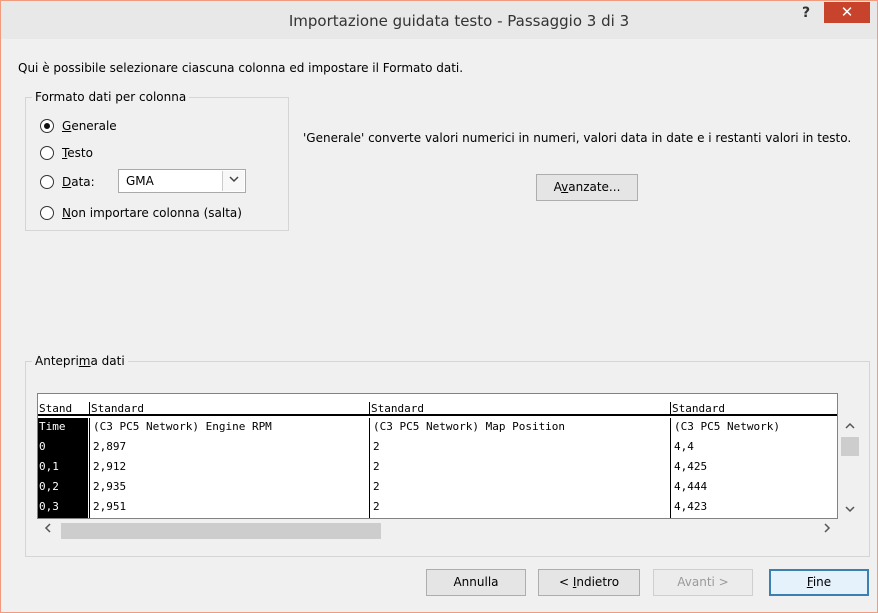 The height and width of the screenshot is (613, 878). What do you see at coordinates (519, 428) in the screenshot?
I see `preview-cell: (C3 PC5 Network) Map Position` at bounding box center [519, 428].